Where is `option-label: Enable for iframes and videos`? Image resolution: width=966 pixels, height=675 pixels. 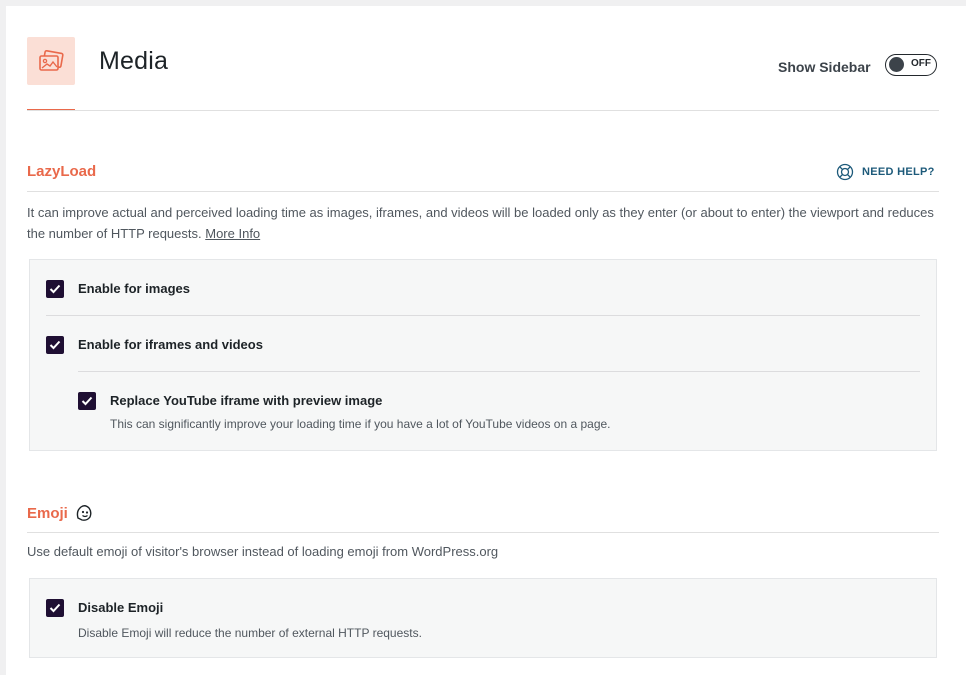 option-label: Enable for iframes and videos is located at coordinates (170, 344).